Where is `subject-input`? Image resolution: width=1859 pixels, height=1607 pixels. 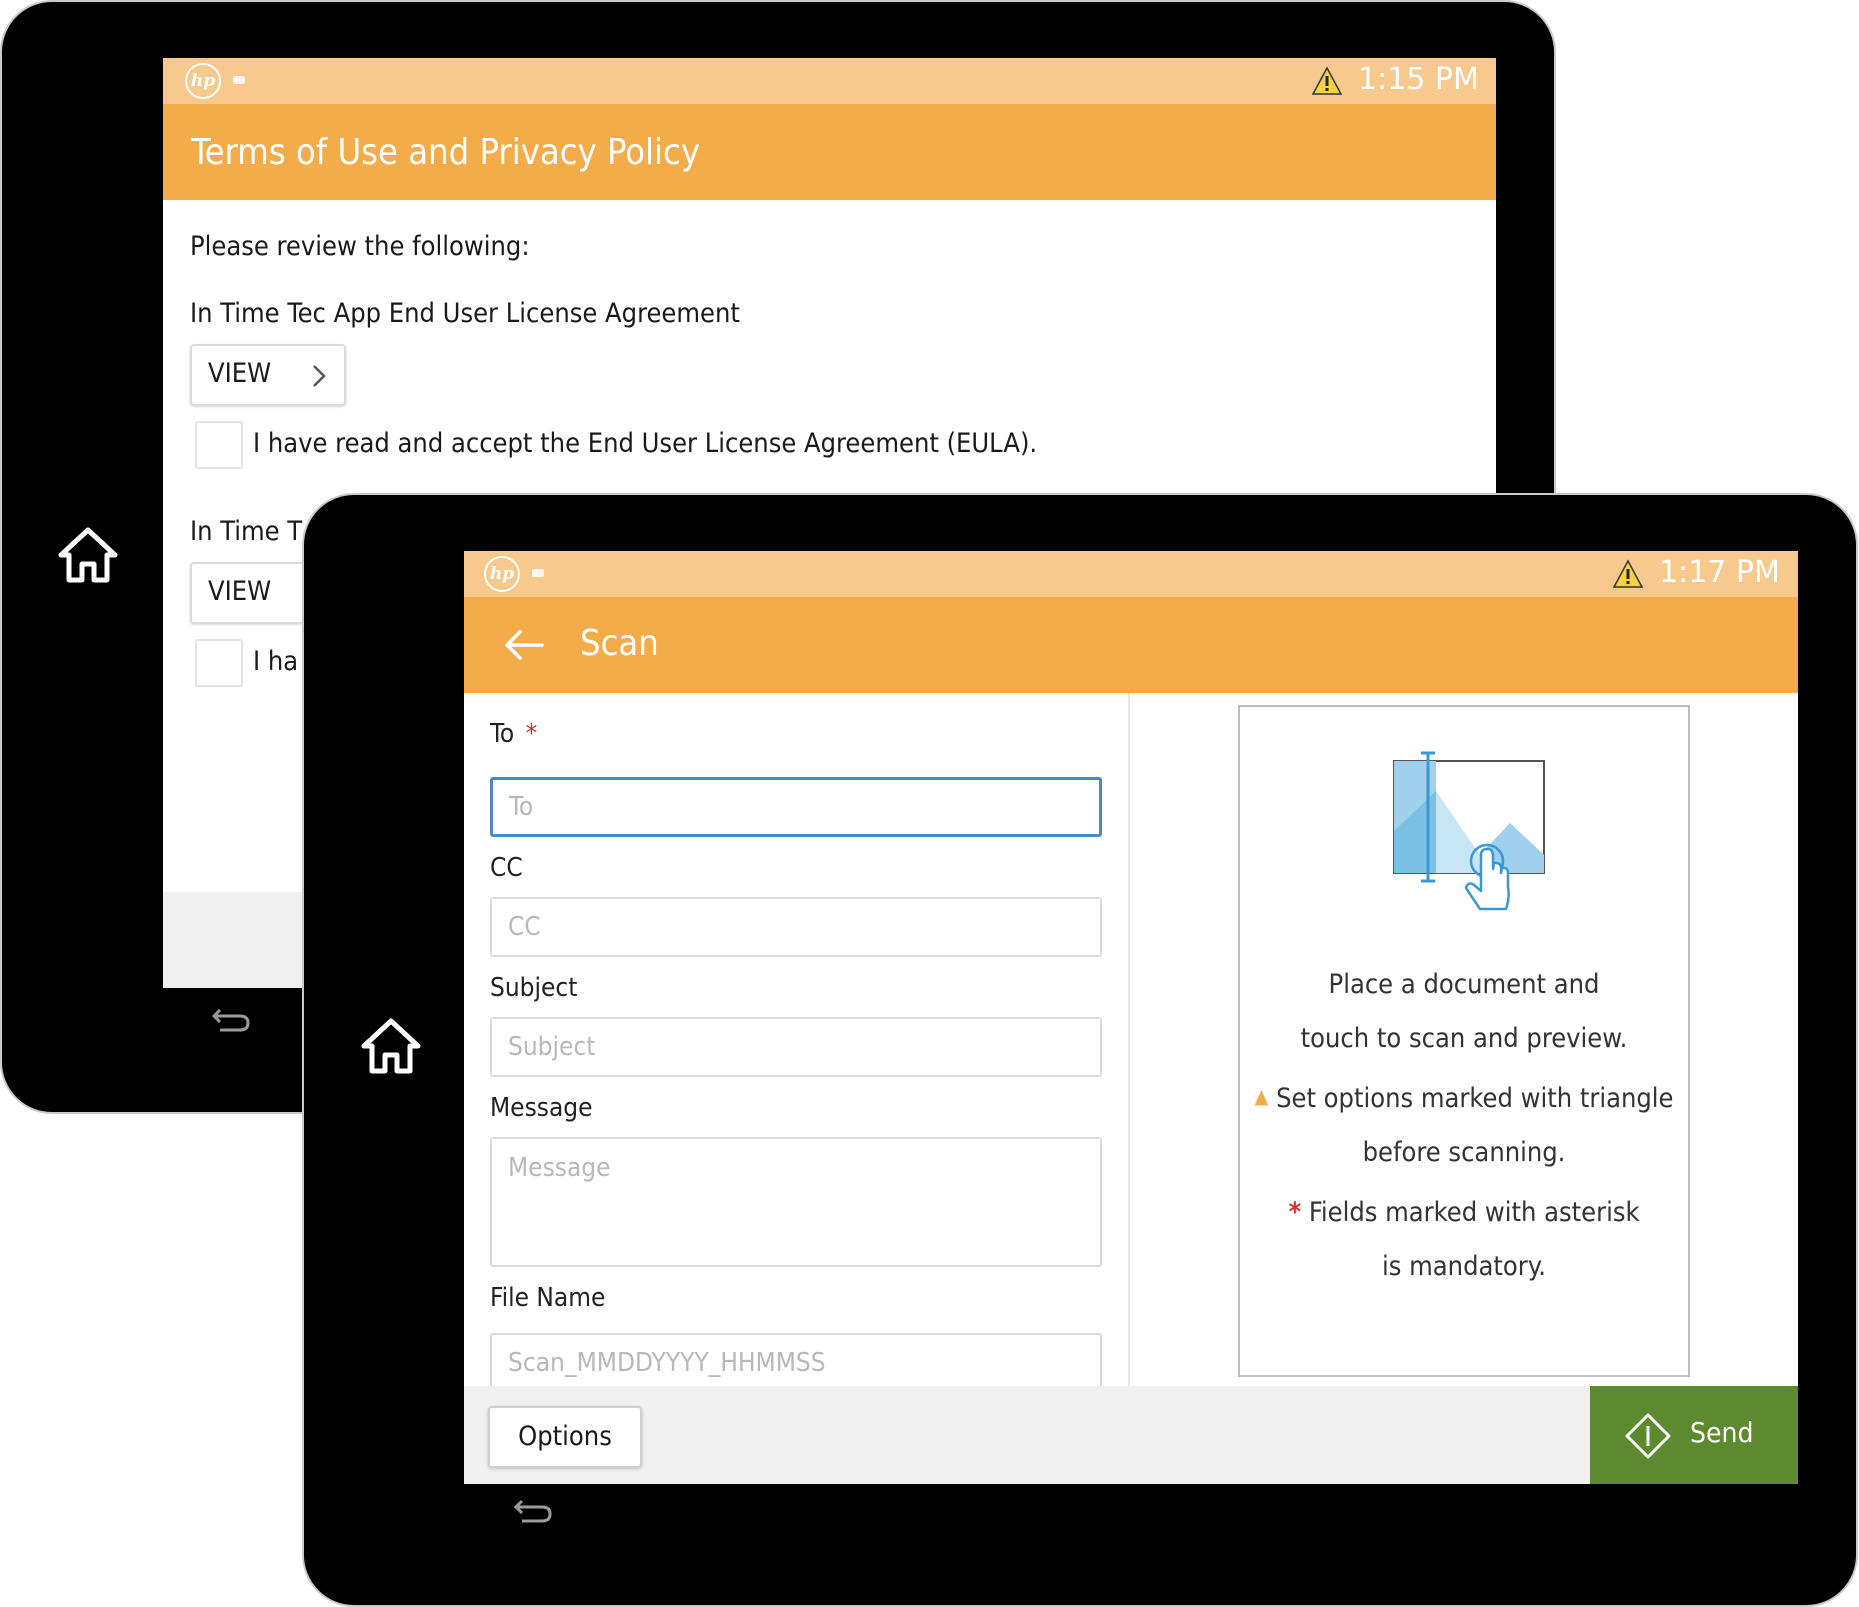 subject-input is located at coordinates (796, 1047).